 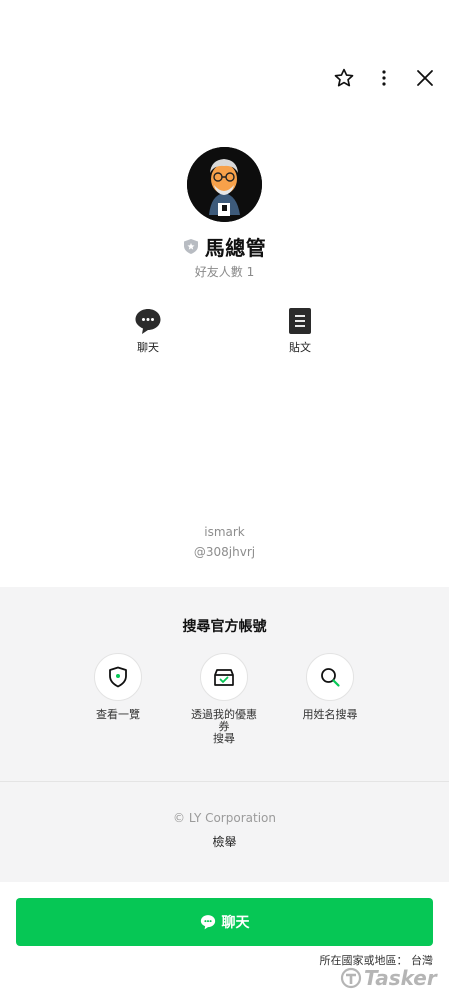 What do you see at coordinates (224, 738) in the screenshot?
I see `coupon-label-line3: 搜尋` at bounding box center [224, 738].